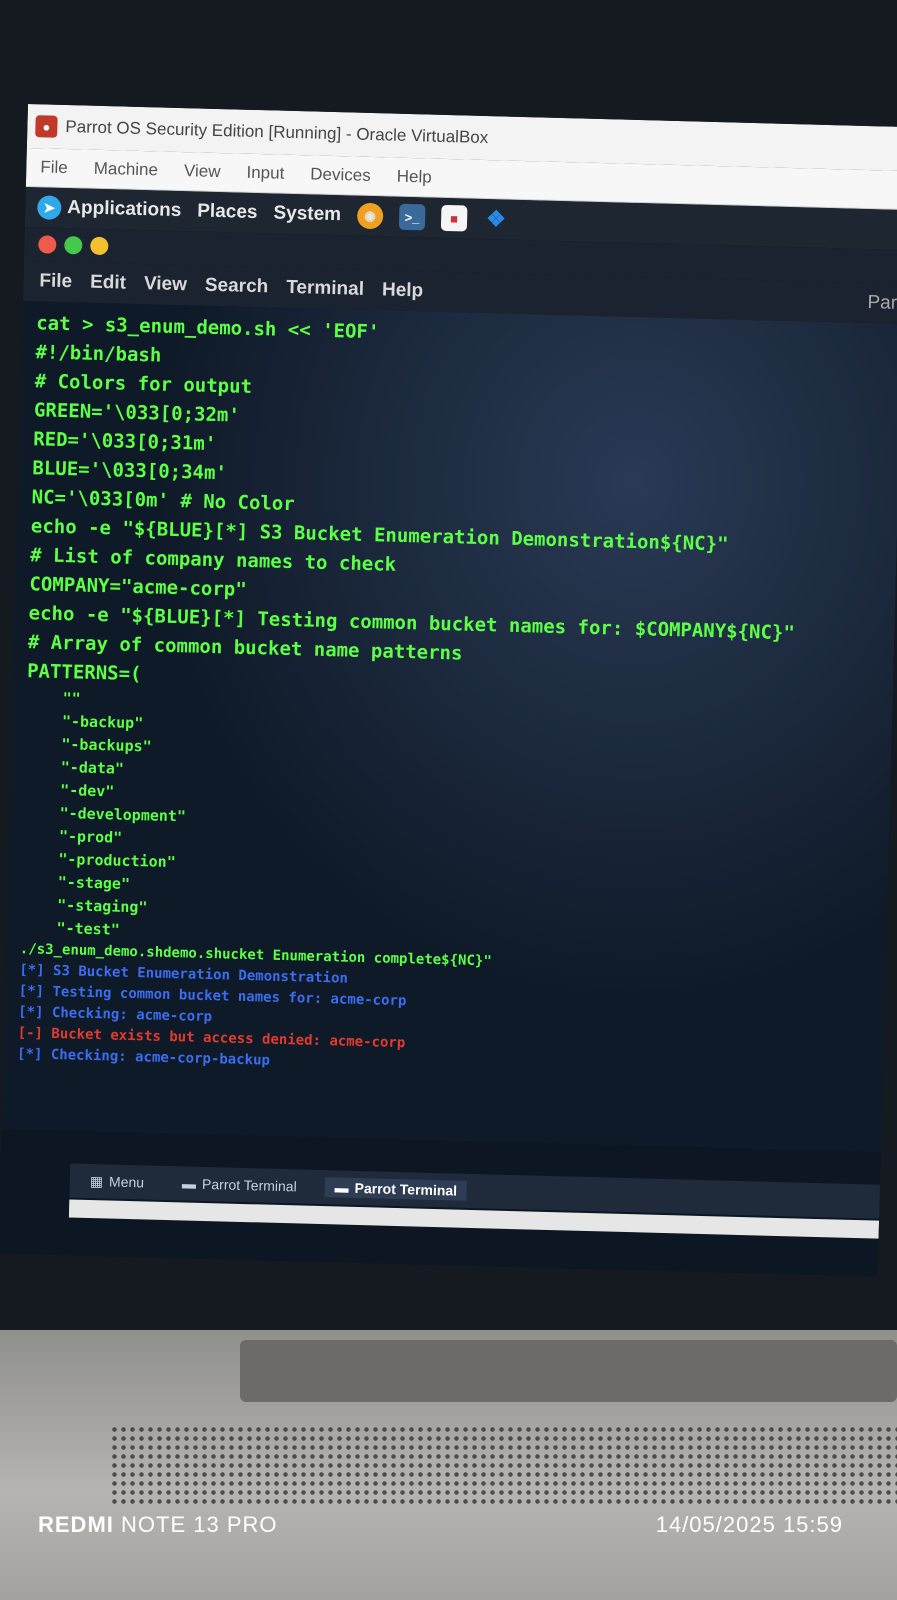 The height and width of the screenshot is (1600, 897). What do you see at coordinates (125, 170) in the screenshot?
I see `vbox-menu-machine: Machine` at bounding box center [125, 170].